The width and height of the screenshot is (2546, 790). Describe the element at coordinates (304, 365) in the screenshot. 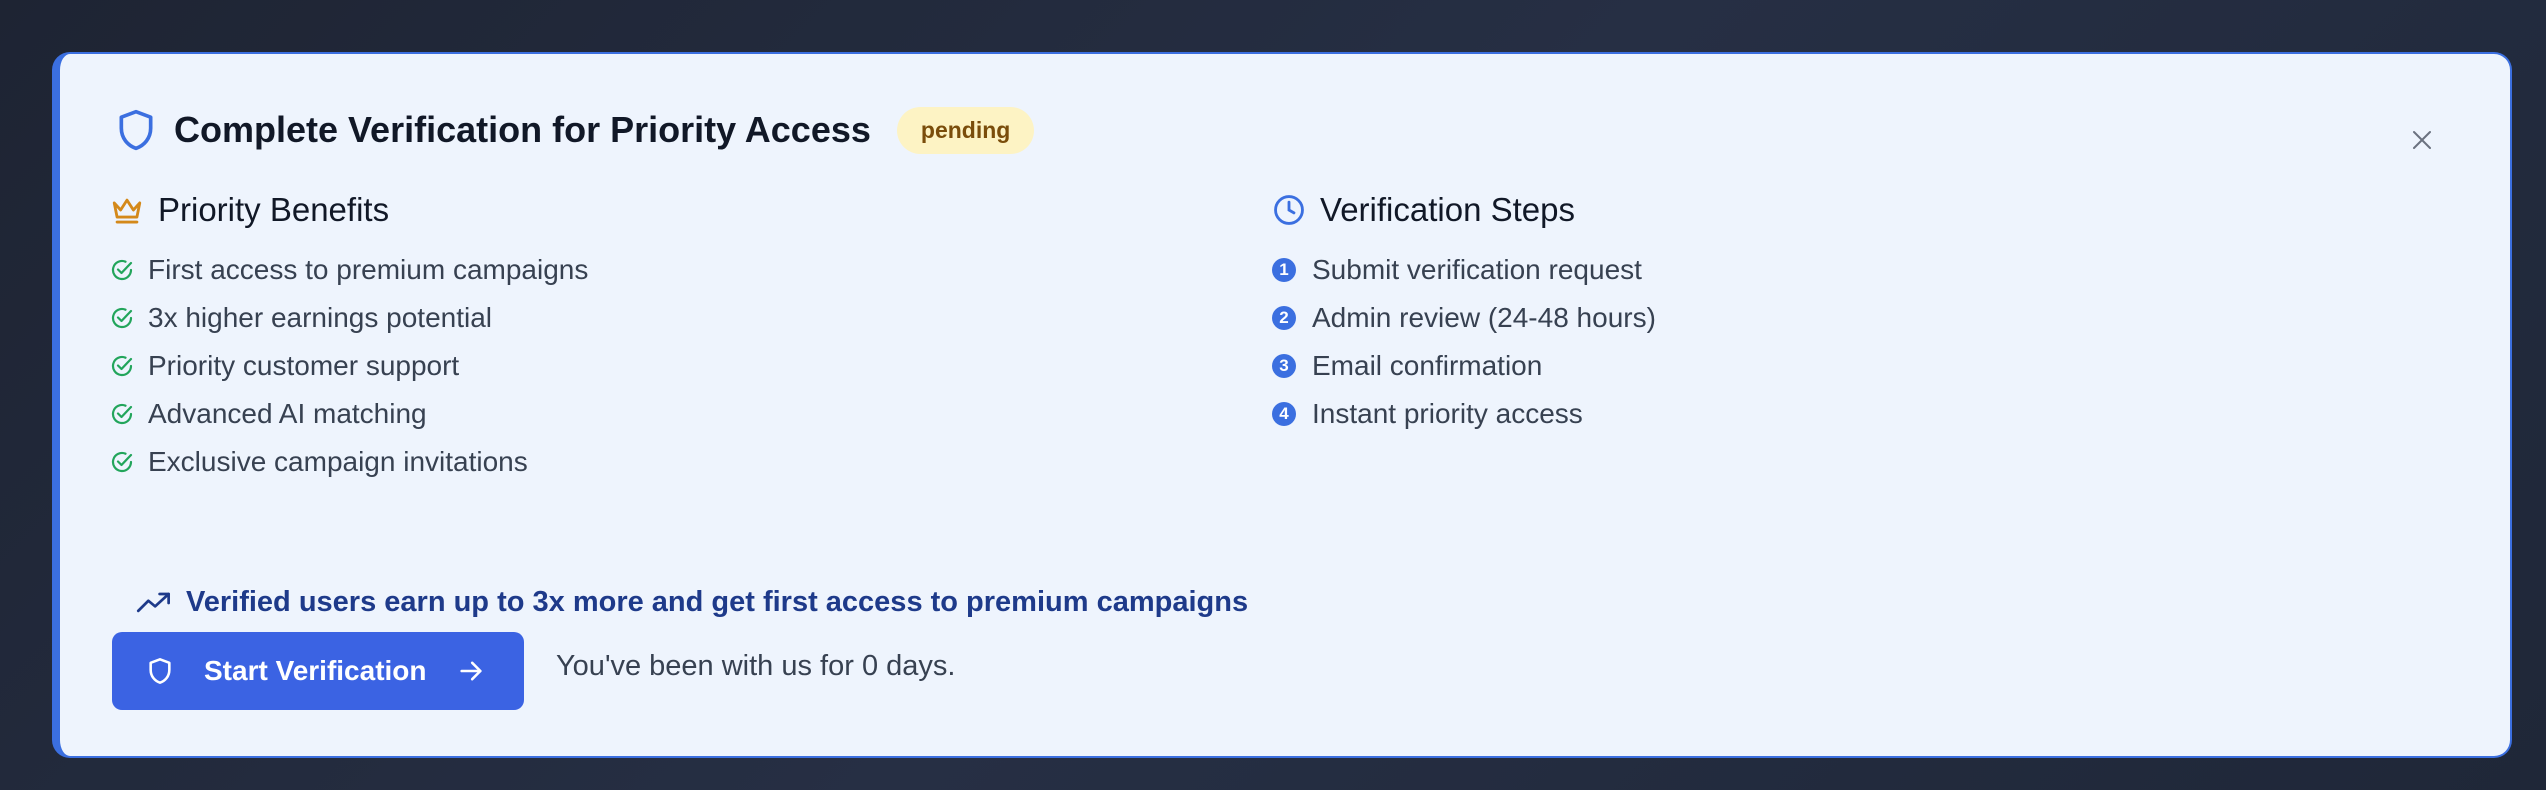

I see `benefit-label: Priority customer support` at that location.